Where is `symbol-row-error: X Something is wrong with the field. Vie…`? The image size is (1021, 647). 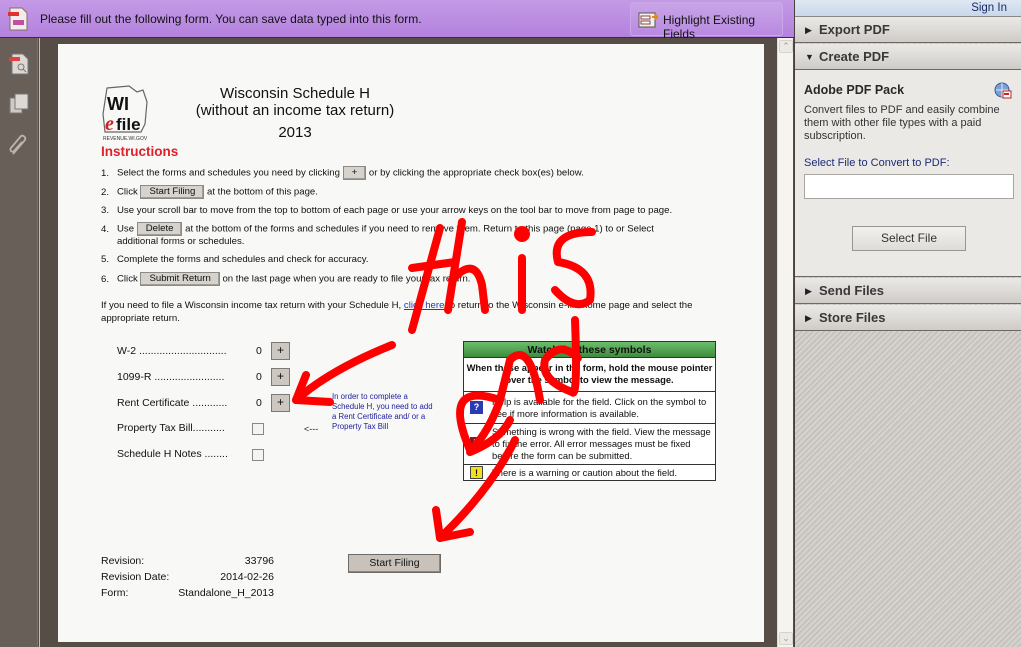
symbol-row-error: X Something is wrong with the field. Vie… is located at coordinates (589, 444).